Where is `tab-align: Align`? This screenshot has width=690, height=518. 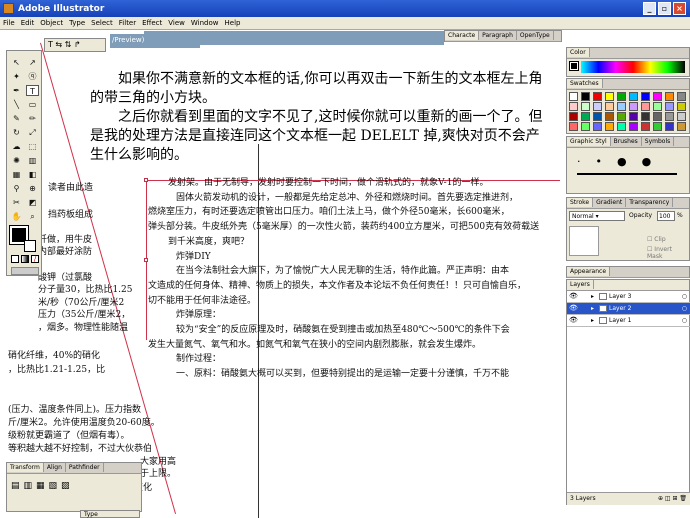
tab-align: Align is located at coordinates (55, 467).